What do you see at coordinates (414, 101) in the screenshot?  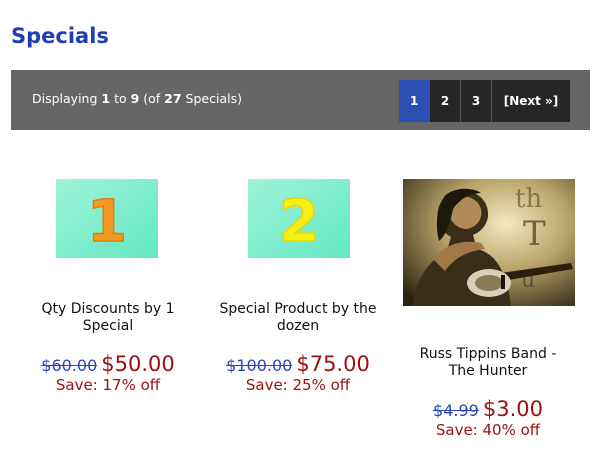 I see `page-1-link: 1` at bounding box center [414, 101].